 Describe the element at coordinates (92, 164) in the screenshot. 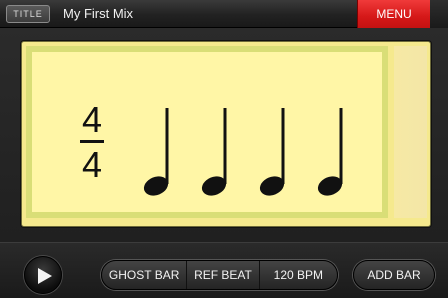

I see `time-signature-denominator: 4` at that location.